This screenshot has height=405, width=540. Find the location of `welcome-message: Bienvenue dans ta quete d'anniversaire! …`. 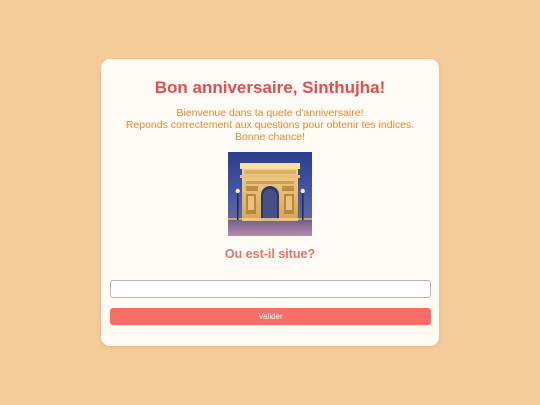

welcome-message: Bienvenue dans ta quete d'anniversaire! … is located at coordinates (270, 125).